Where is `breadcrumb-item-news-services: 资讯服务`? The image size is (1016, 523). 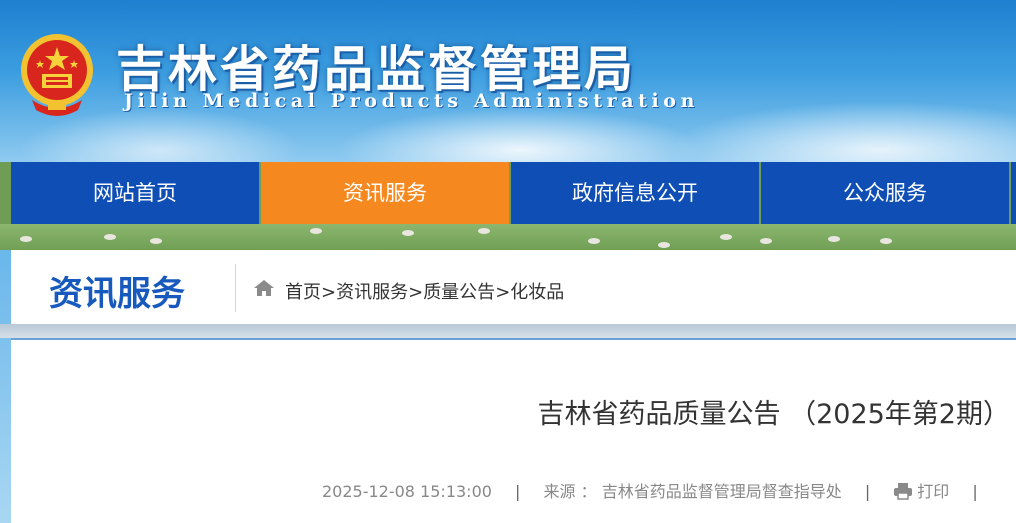
breadcrumb-item-news-services: 资讯服务 is located at coordinates (372, 292).